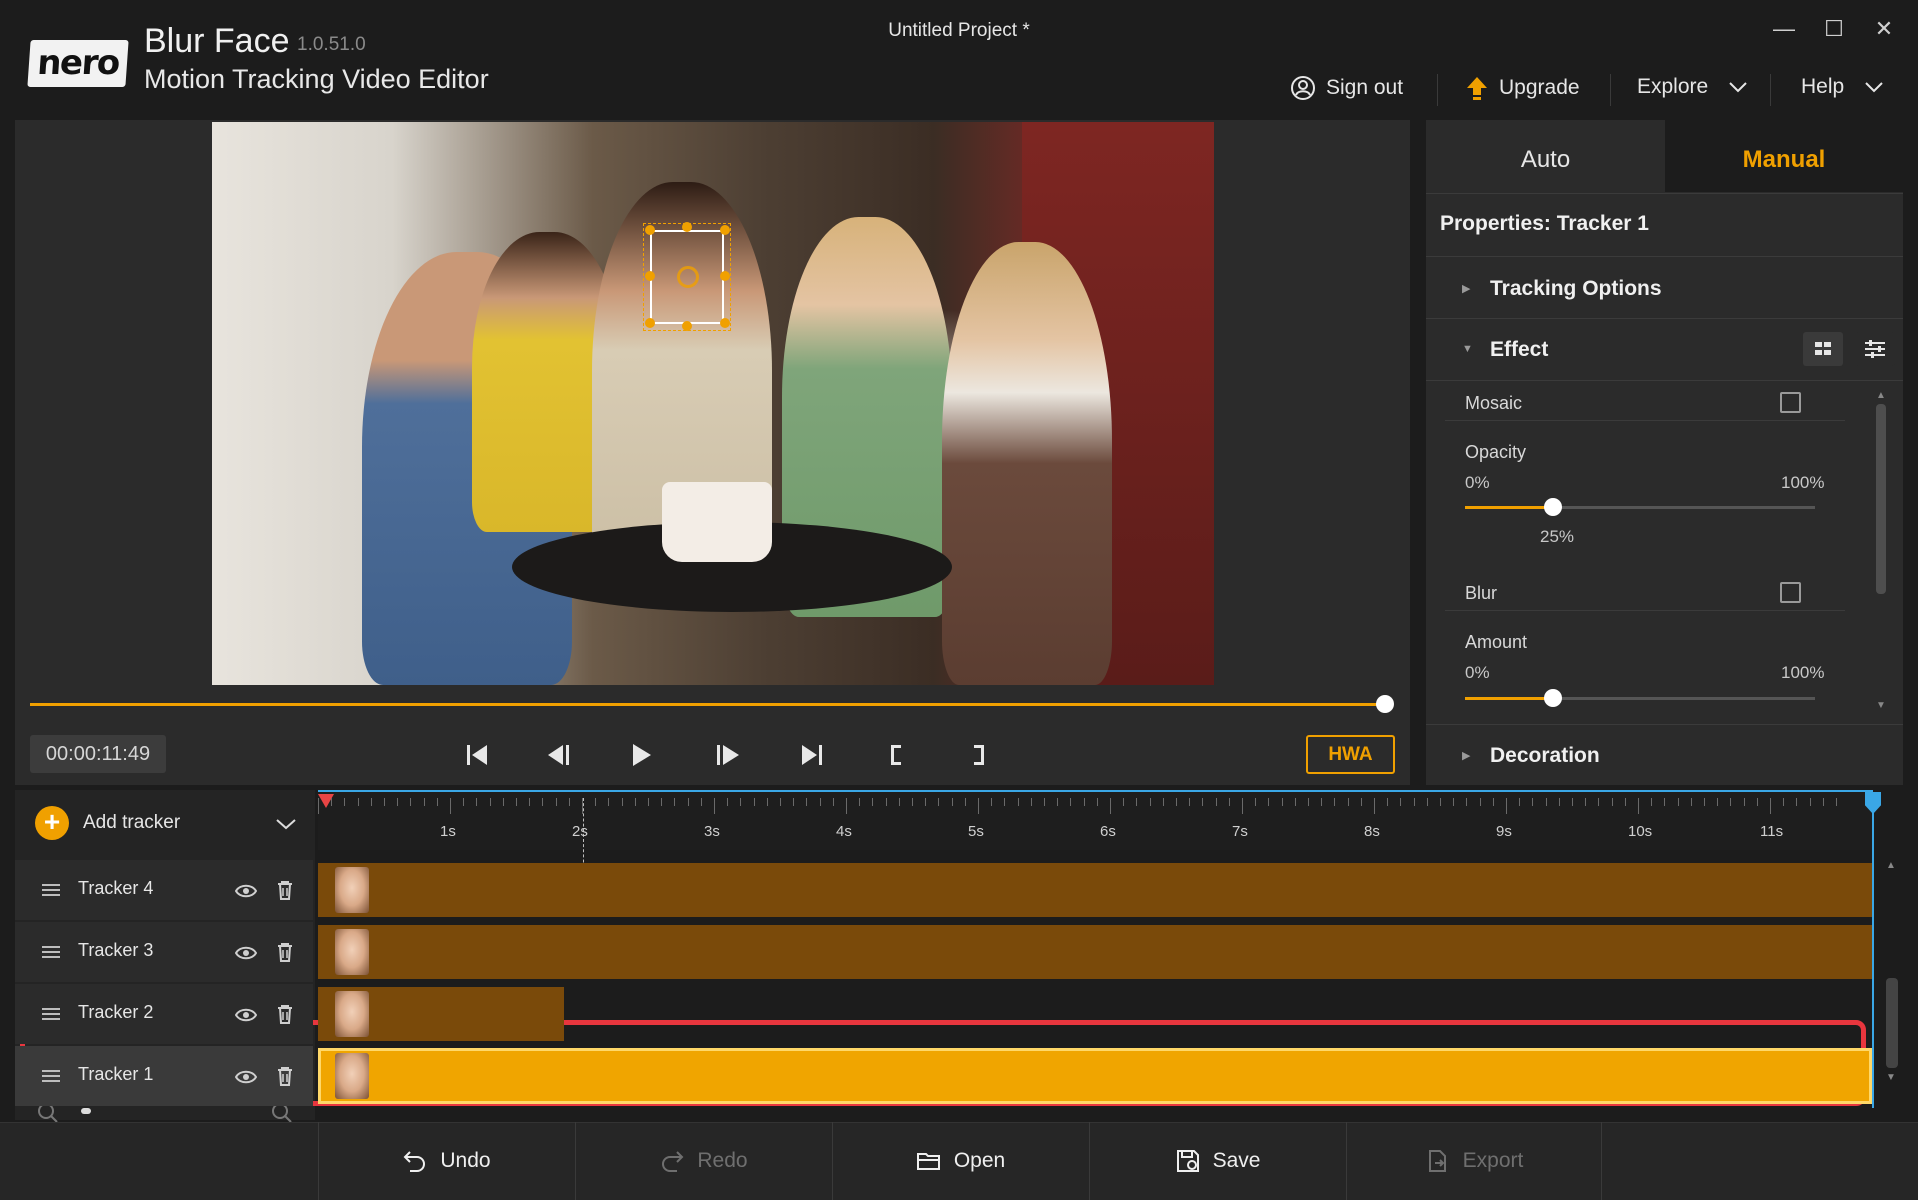 The width and height of the screenshot is (1918, 1200). I want to click on sign-out-button: Sign out, so click(1346, 88).